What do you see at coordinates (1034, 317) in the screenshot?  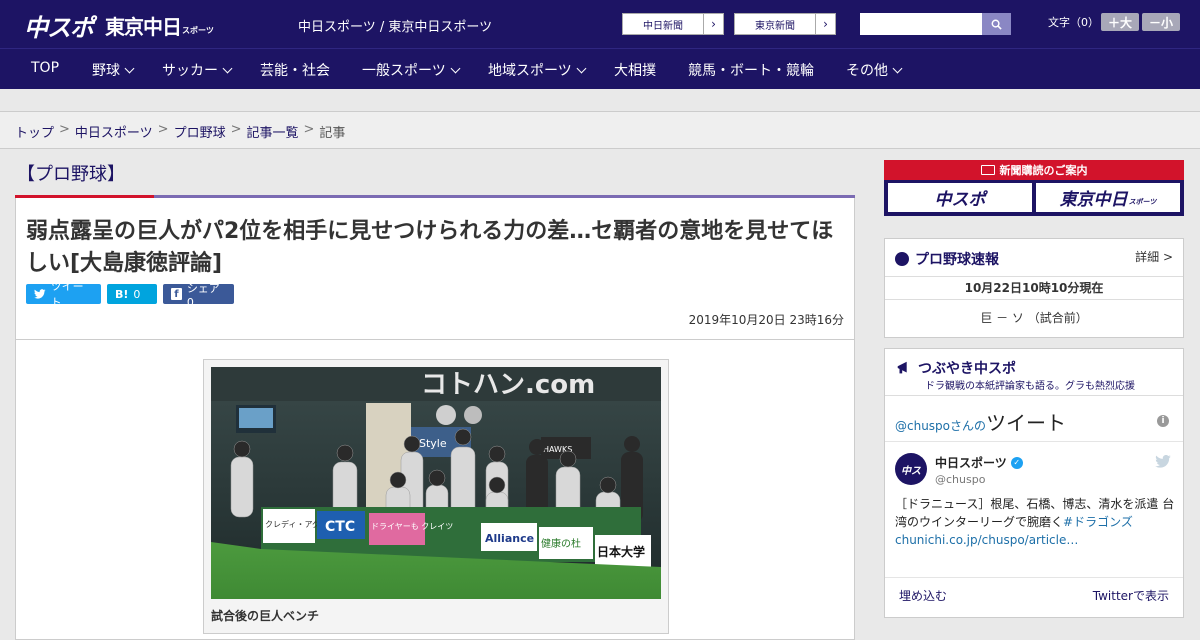 I see `score-line: 巨 － ソ （試合前）` at bounding box center [1034, 317].